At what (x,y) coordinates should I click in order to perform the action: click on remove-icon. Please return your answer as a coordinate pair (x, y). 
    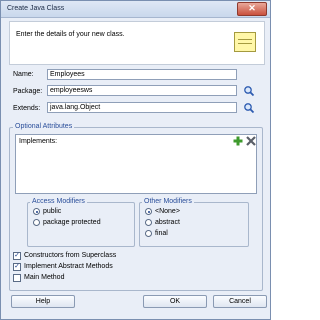
    Looking at the image, I should click on (251, 141).